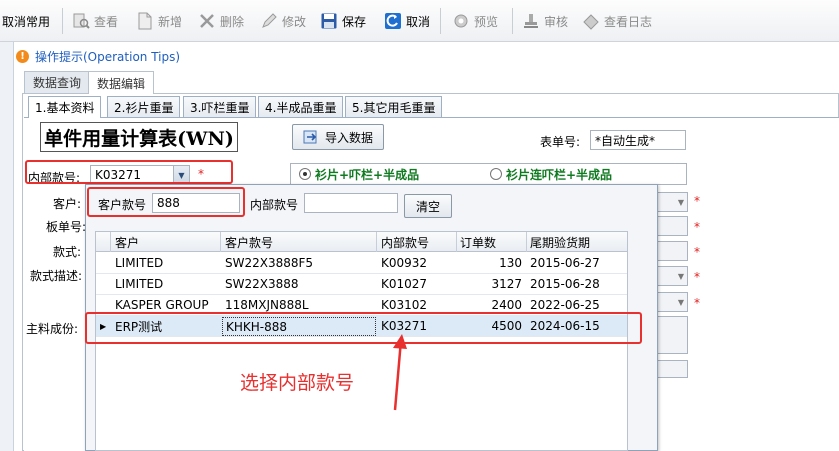  What do you see at coordinates (305, 174) in the screenshot?
I see `radio-selected-icon` at bounding box center [305, 174].